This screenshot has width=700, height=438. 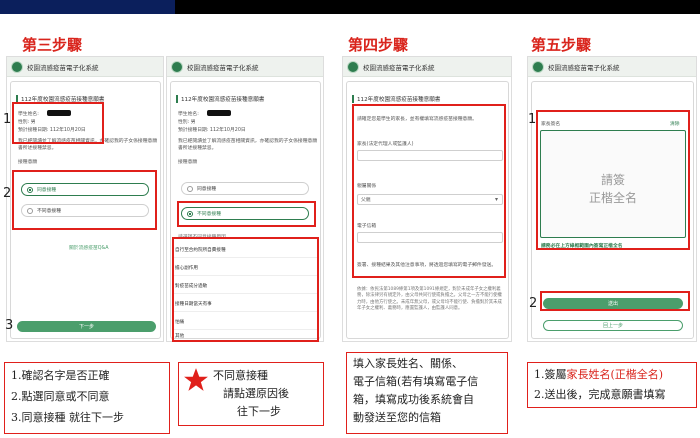 What do you see at coordinates (550, 374) in the screenshot?
I see `note-prefix: 1.簽屬` at bounding box center [550, 374].